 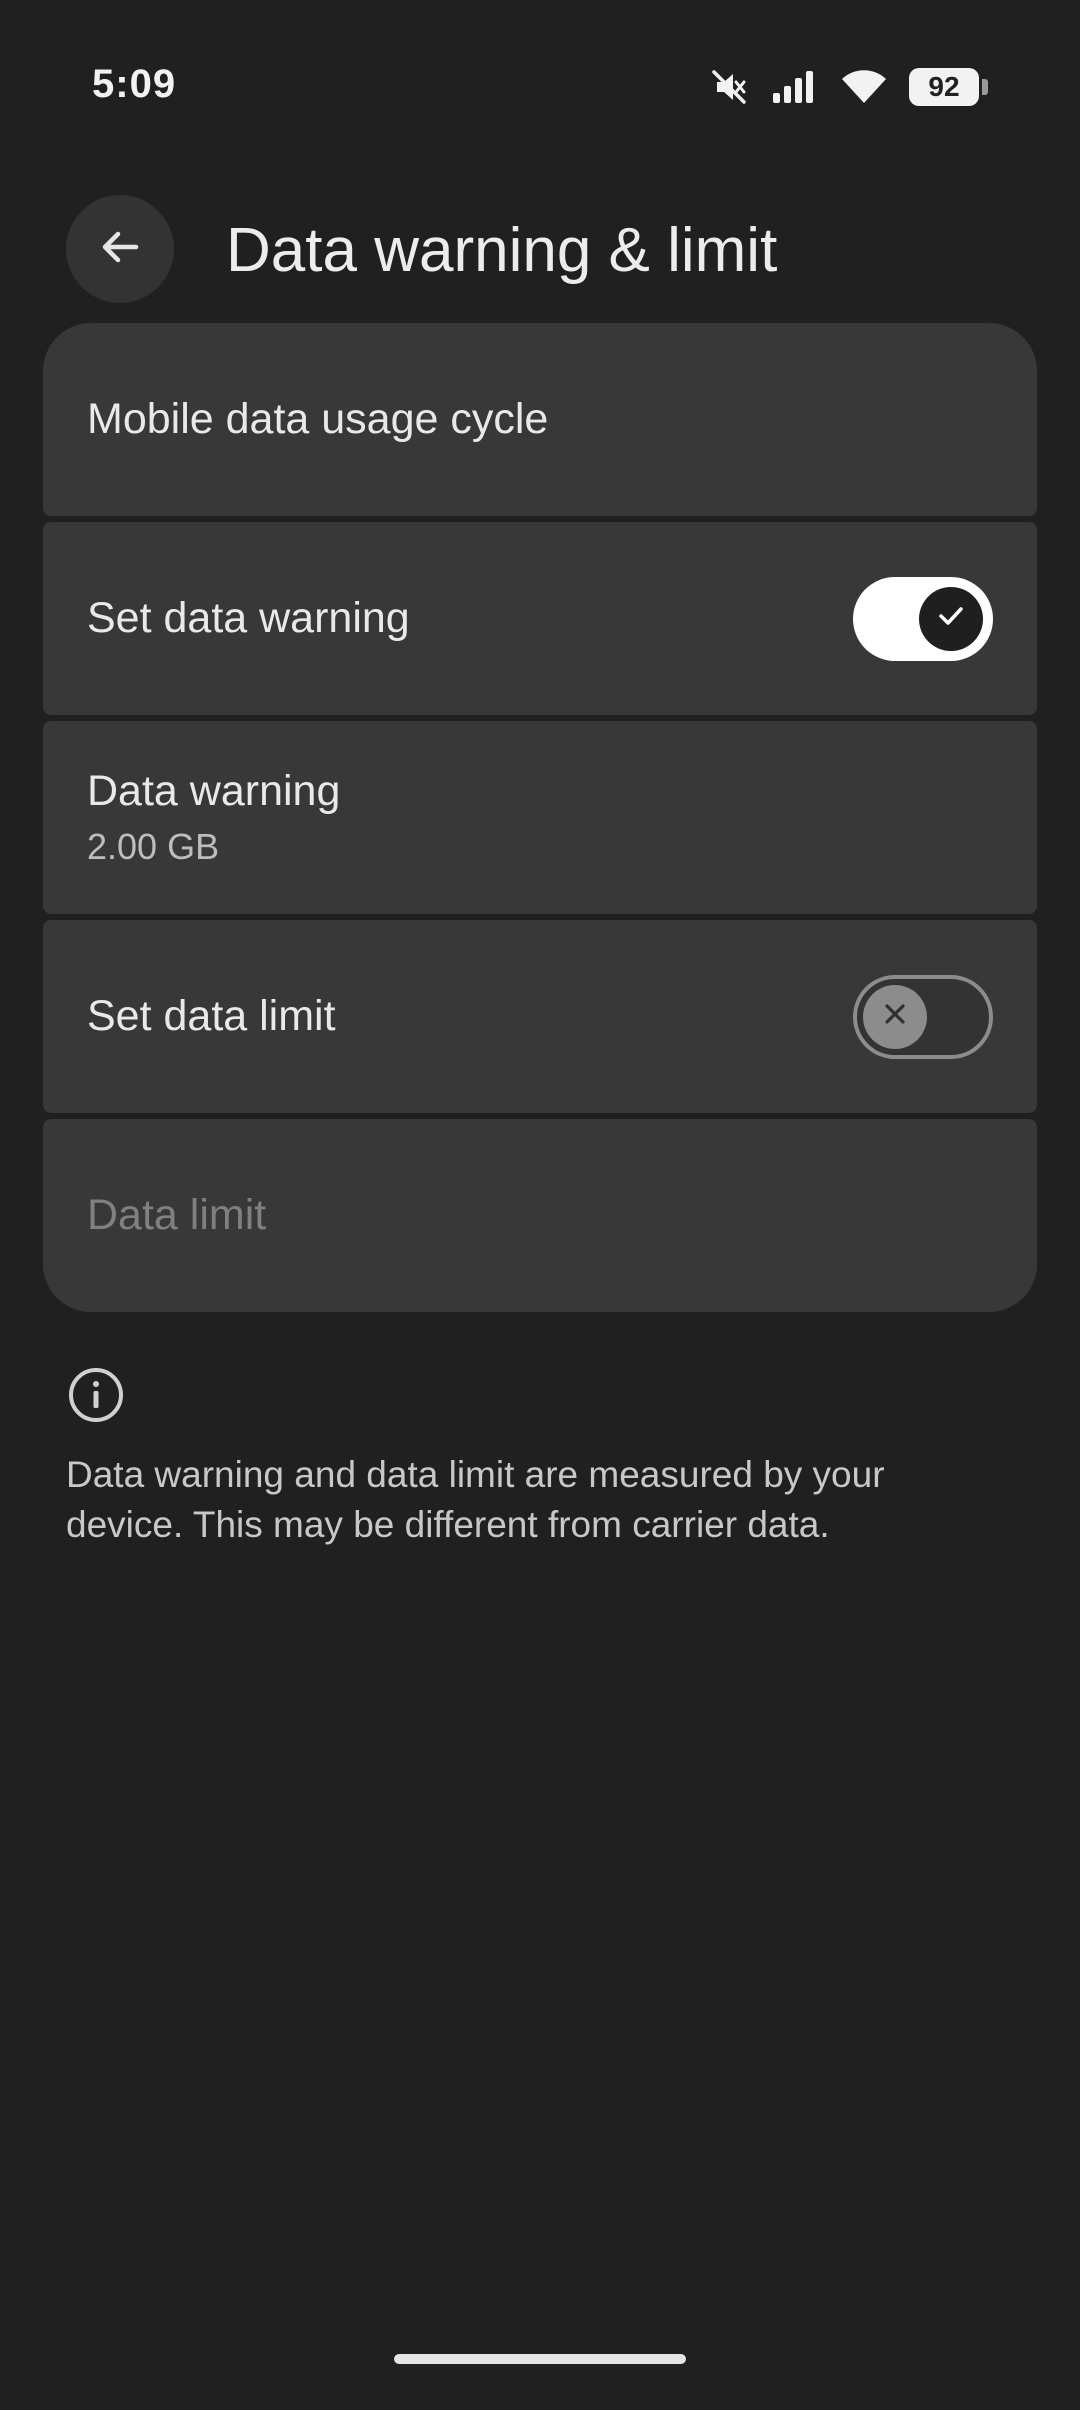 I want to click on page-title: Data warning & limit, so click(x=502, y=250).